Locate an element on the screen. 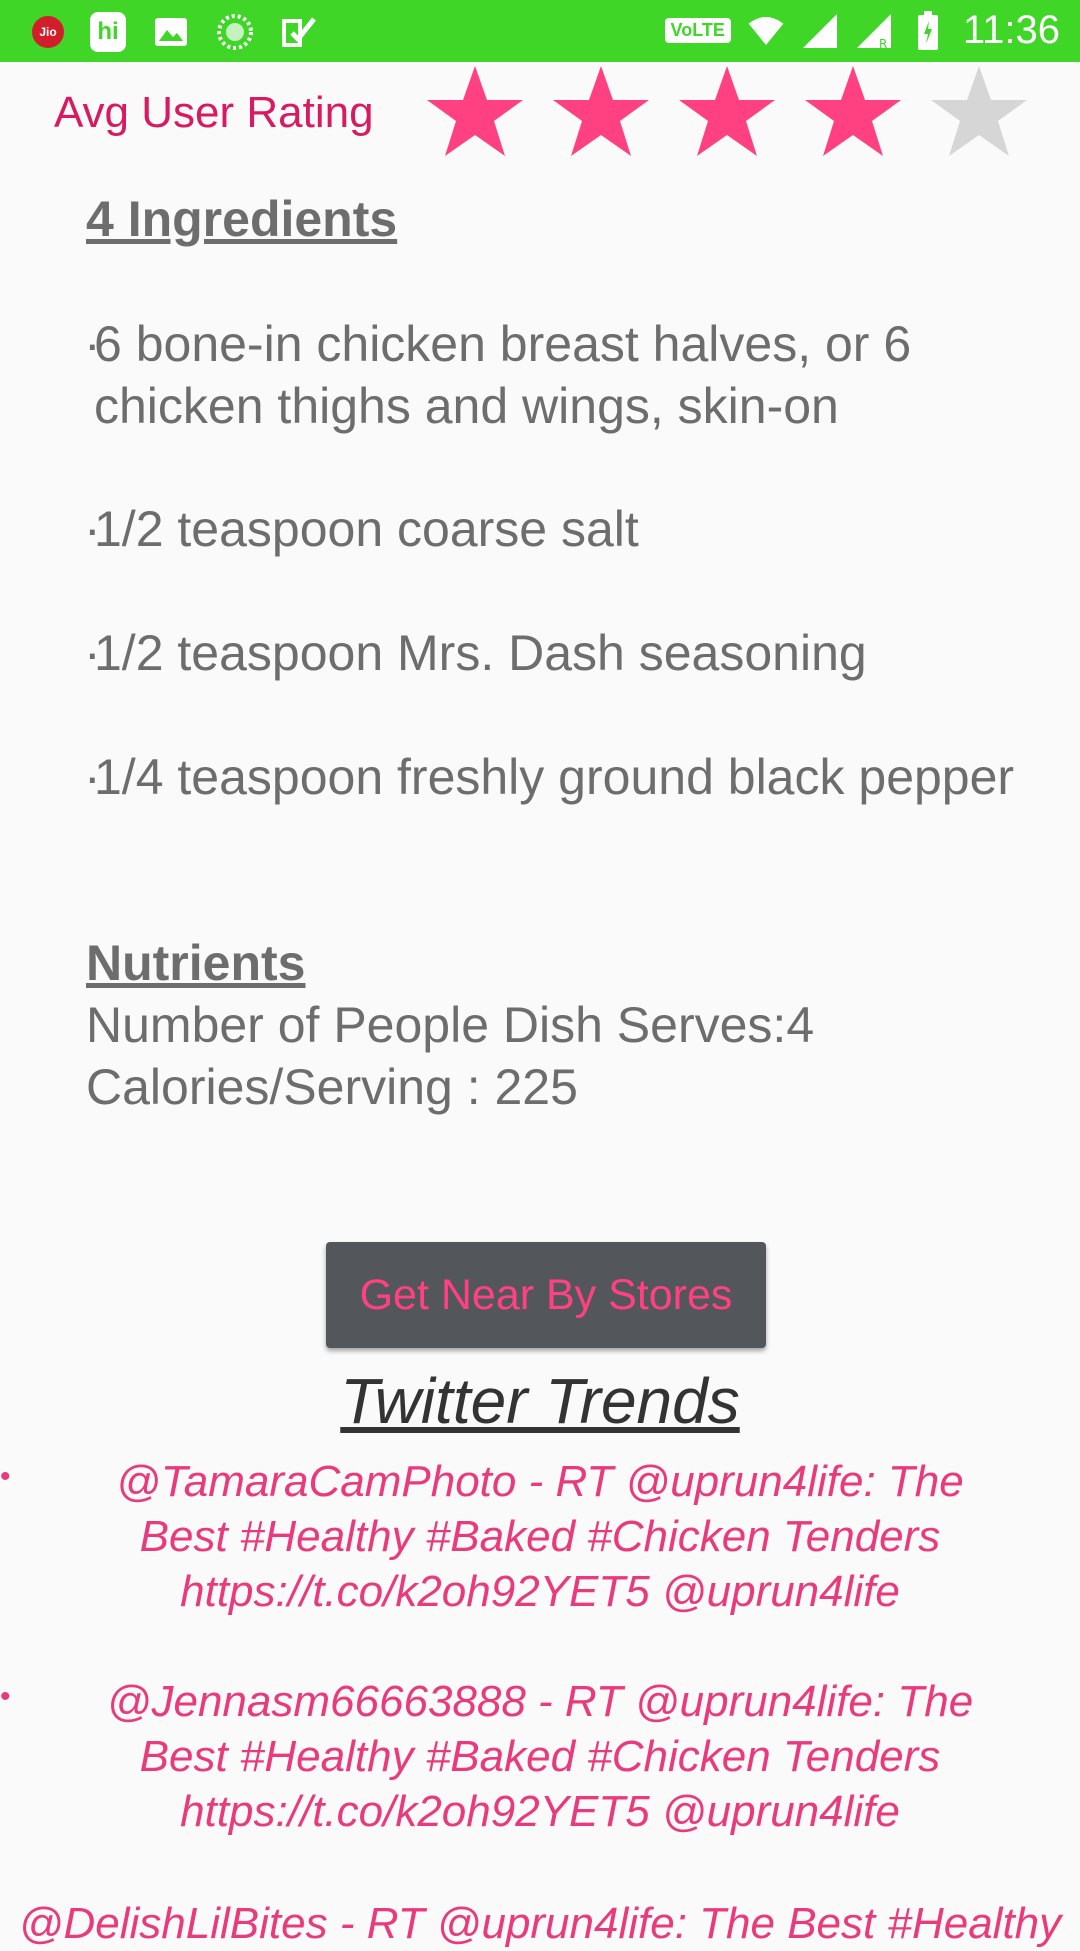 The image size is (1080, 1951). serves-text: Number of People Dish Serves:4 is located at coordinates (450, 1025).